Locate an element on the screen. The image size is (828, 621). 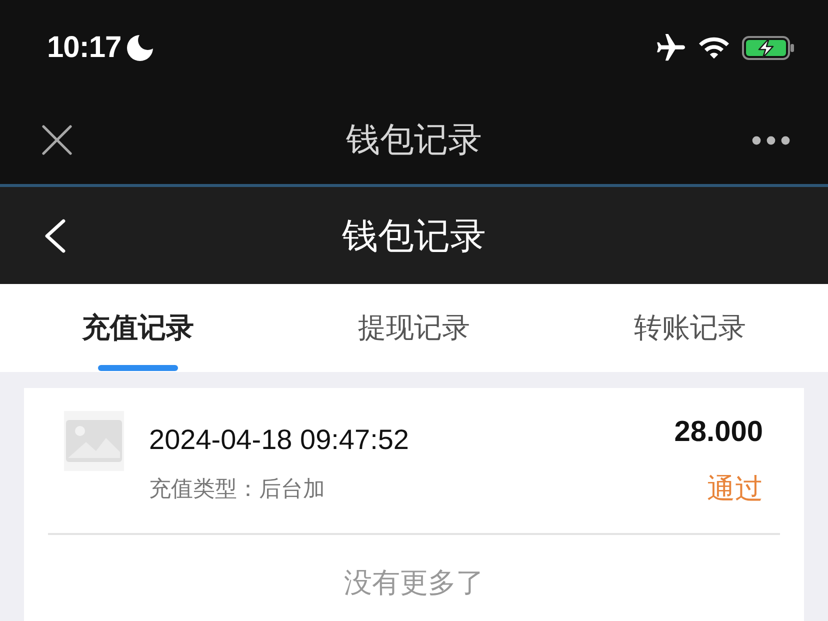
browser-title: 钱包记录 is located at coordinates (414, 140).